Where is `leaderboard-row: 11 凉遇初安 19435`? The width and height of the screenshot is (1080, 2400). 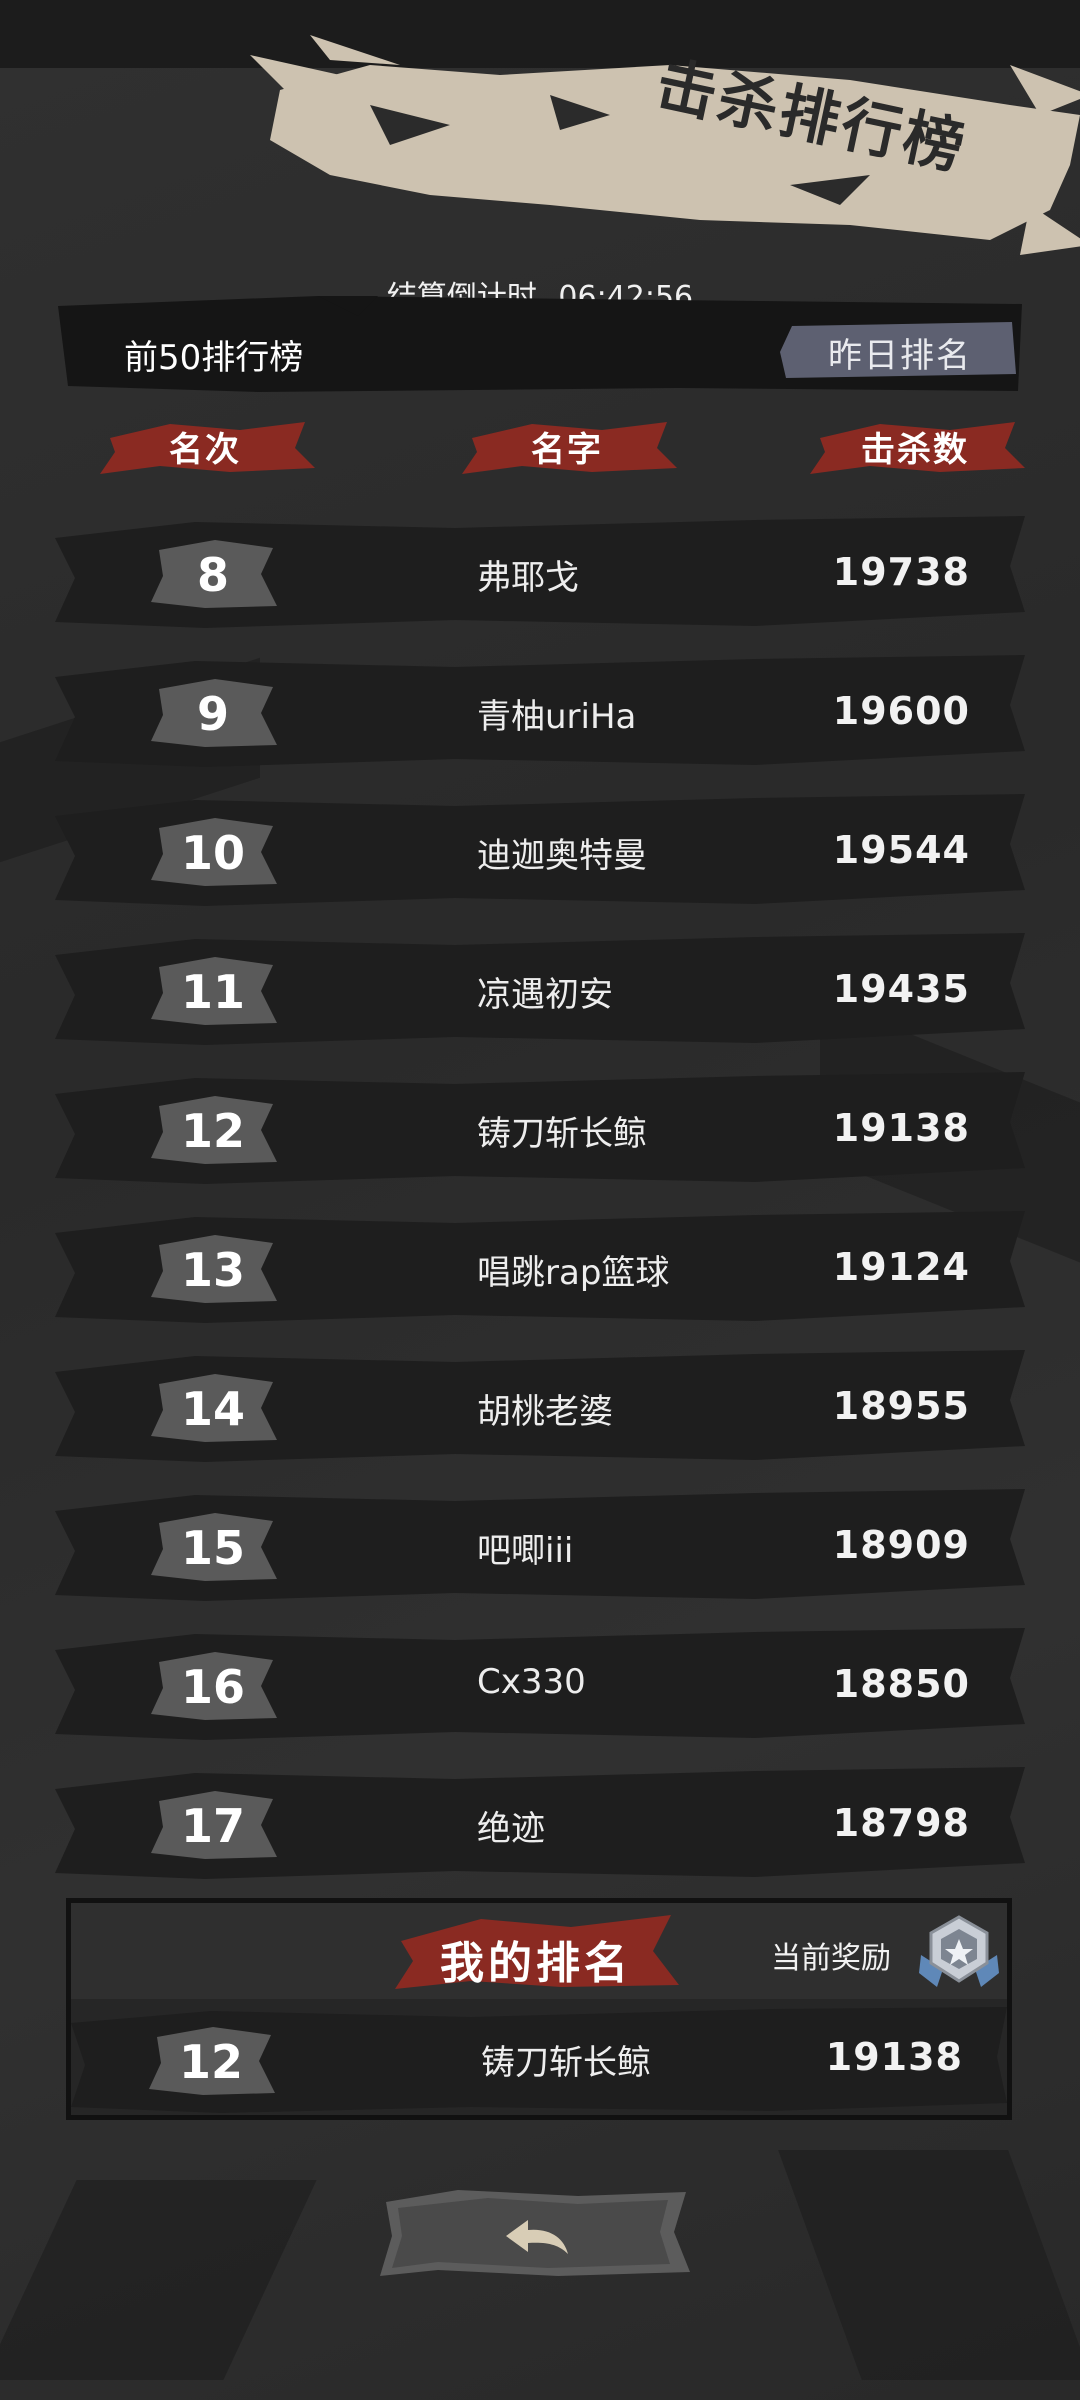 leaderboard-row: 11 凉遇初安 19435 is located at coordinates (540, 991).